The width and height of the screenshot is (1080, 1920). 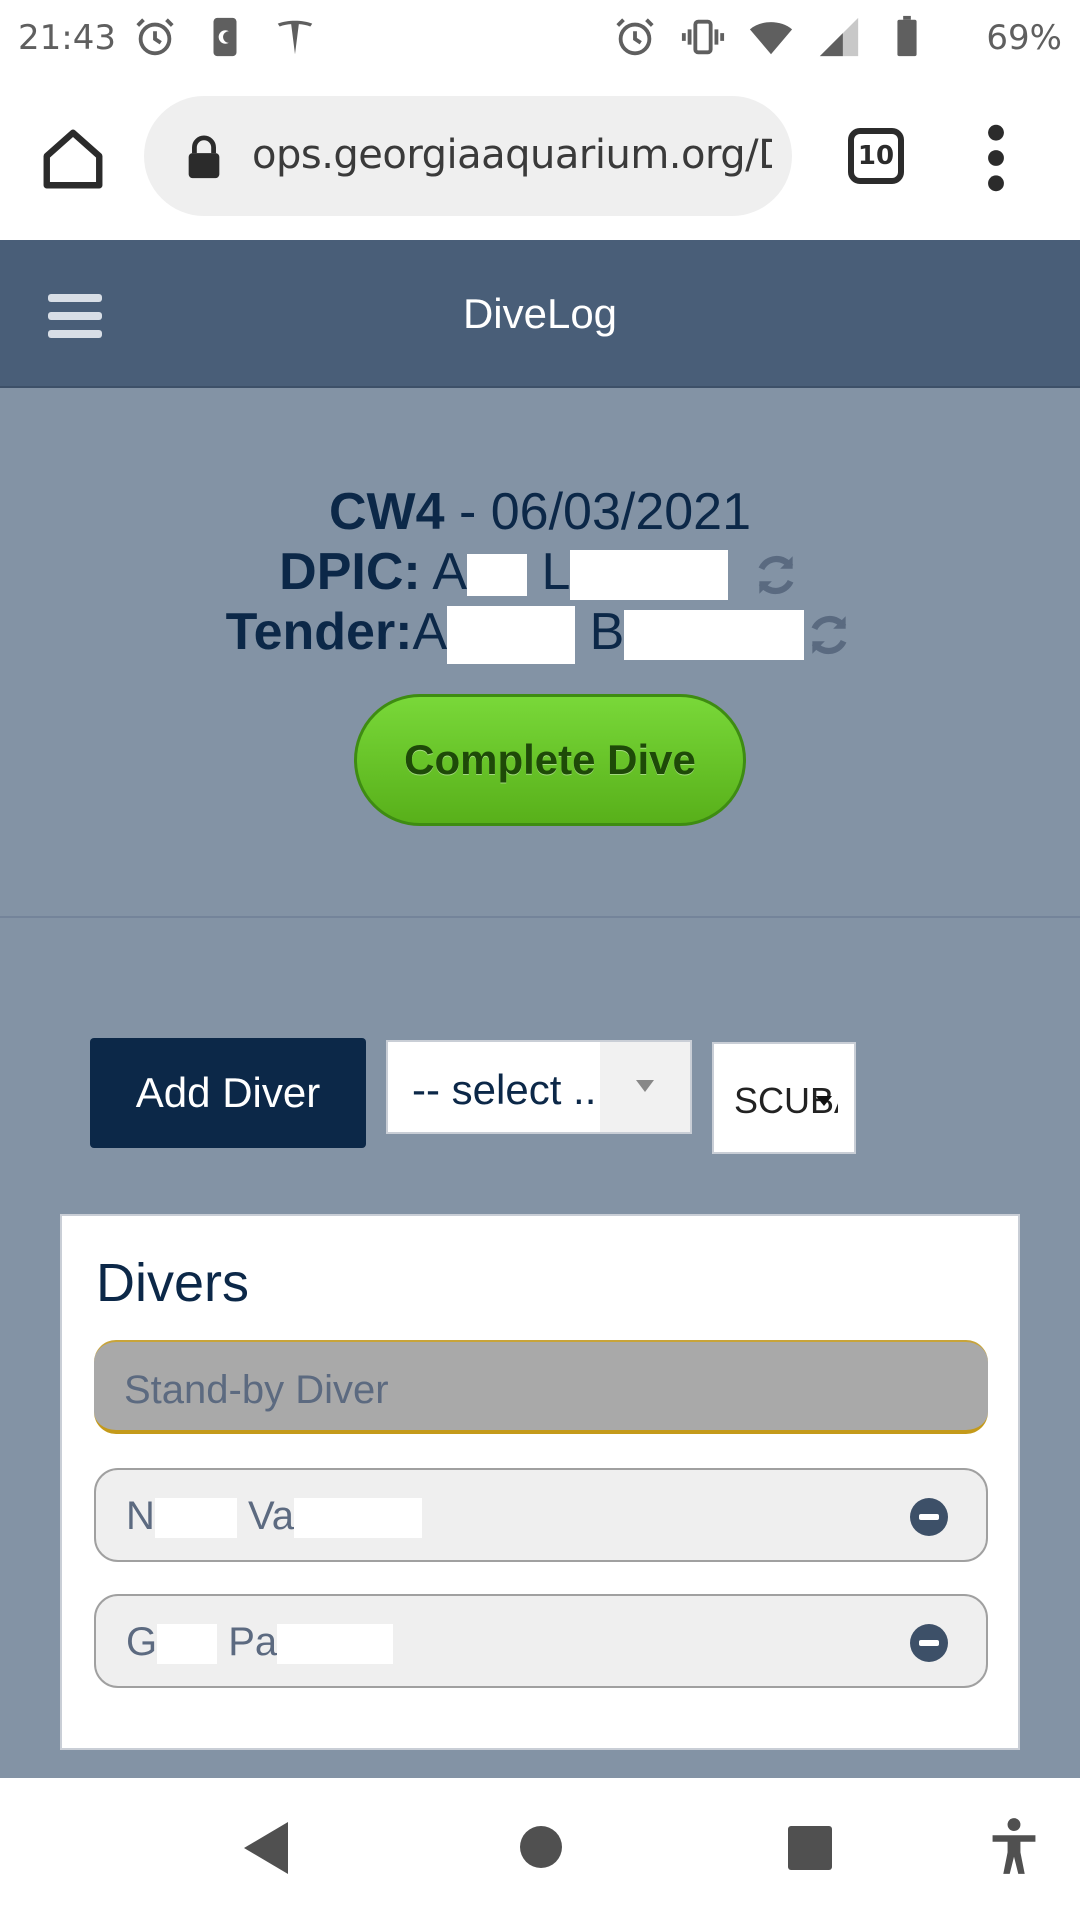 What do you see at coordinates (556, 572) in the screenshot?
I see `dpic-last-initial: L` at bounding box center [556, 572].